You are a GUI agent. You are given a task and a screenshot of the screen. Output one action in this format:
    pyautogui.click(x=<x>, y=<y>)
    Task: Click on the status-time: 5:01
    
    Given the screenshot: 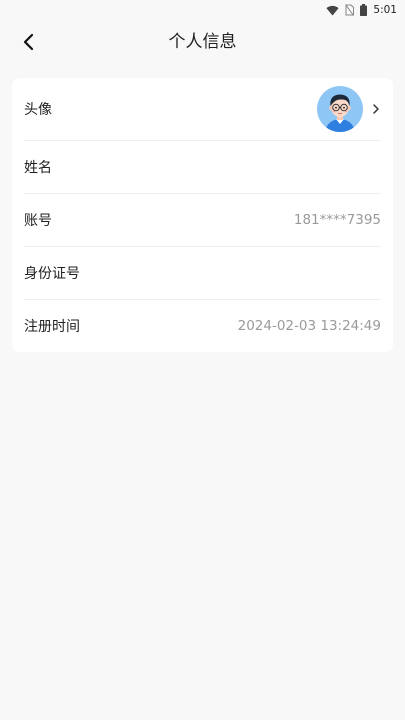 What is the action you would take?
    pyautogui.click(x=385, y=10)
    